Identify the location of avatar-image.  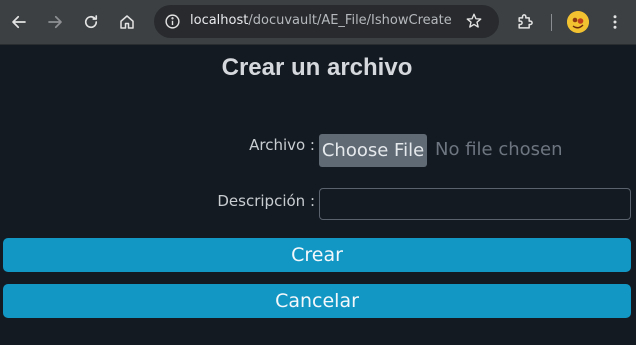
(578, 22).